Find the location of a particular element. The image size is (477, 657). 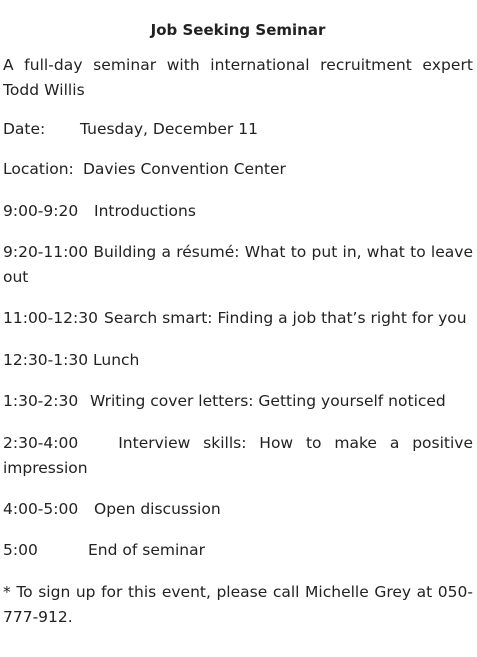

schedule-time: 9:00-9:20 is located at coordinates (41, 210).